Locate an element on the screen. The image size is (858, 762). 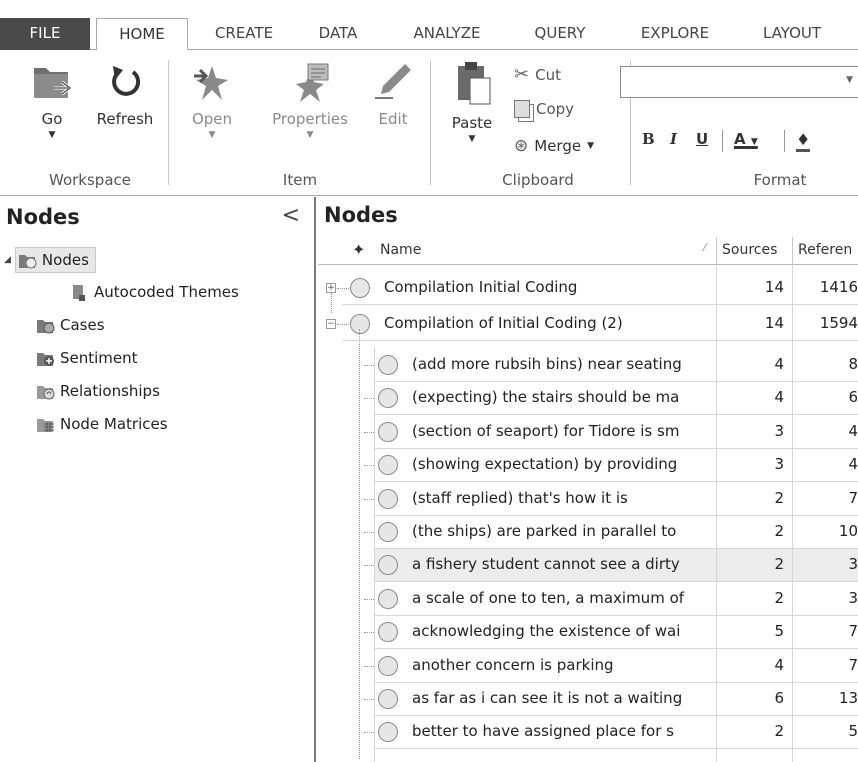
node-name: Compilation of Initial Coding (2) is located at coordinates (503, 323).